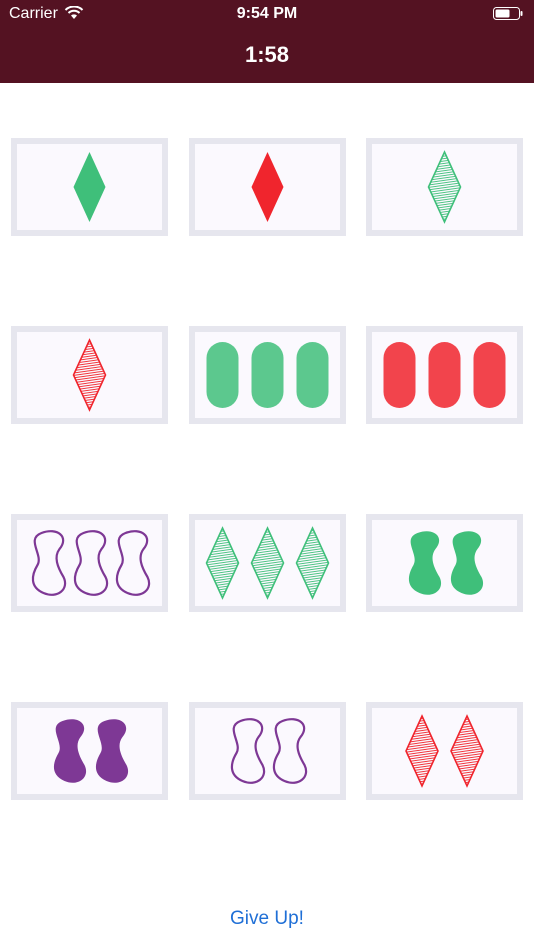 This screenshot has height=950, width=534. I want to click on give-up-button: Give Up!, so click(267, 919).